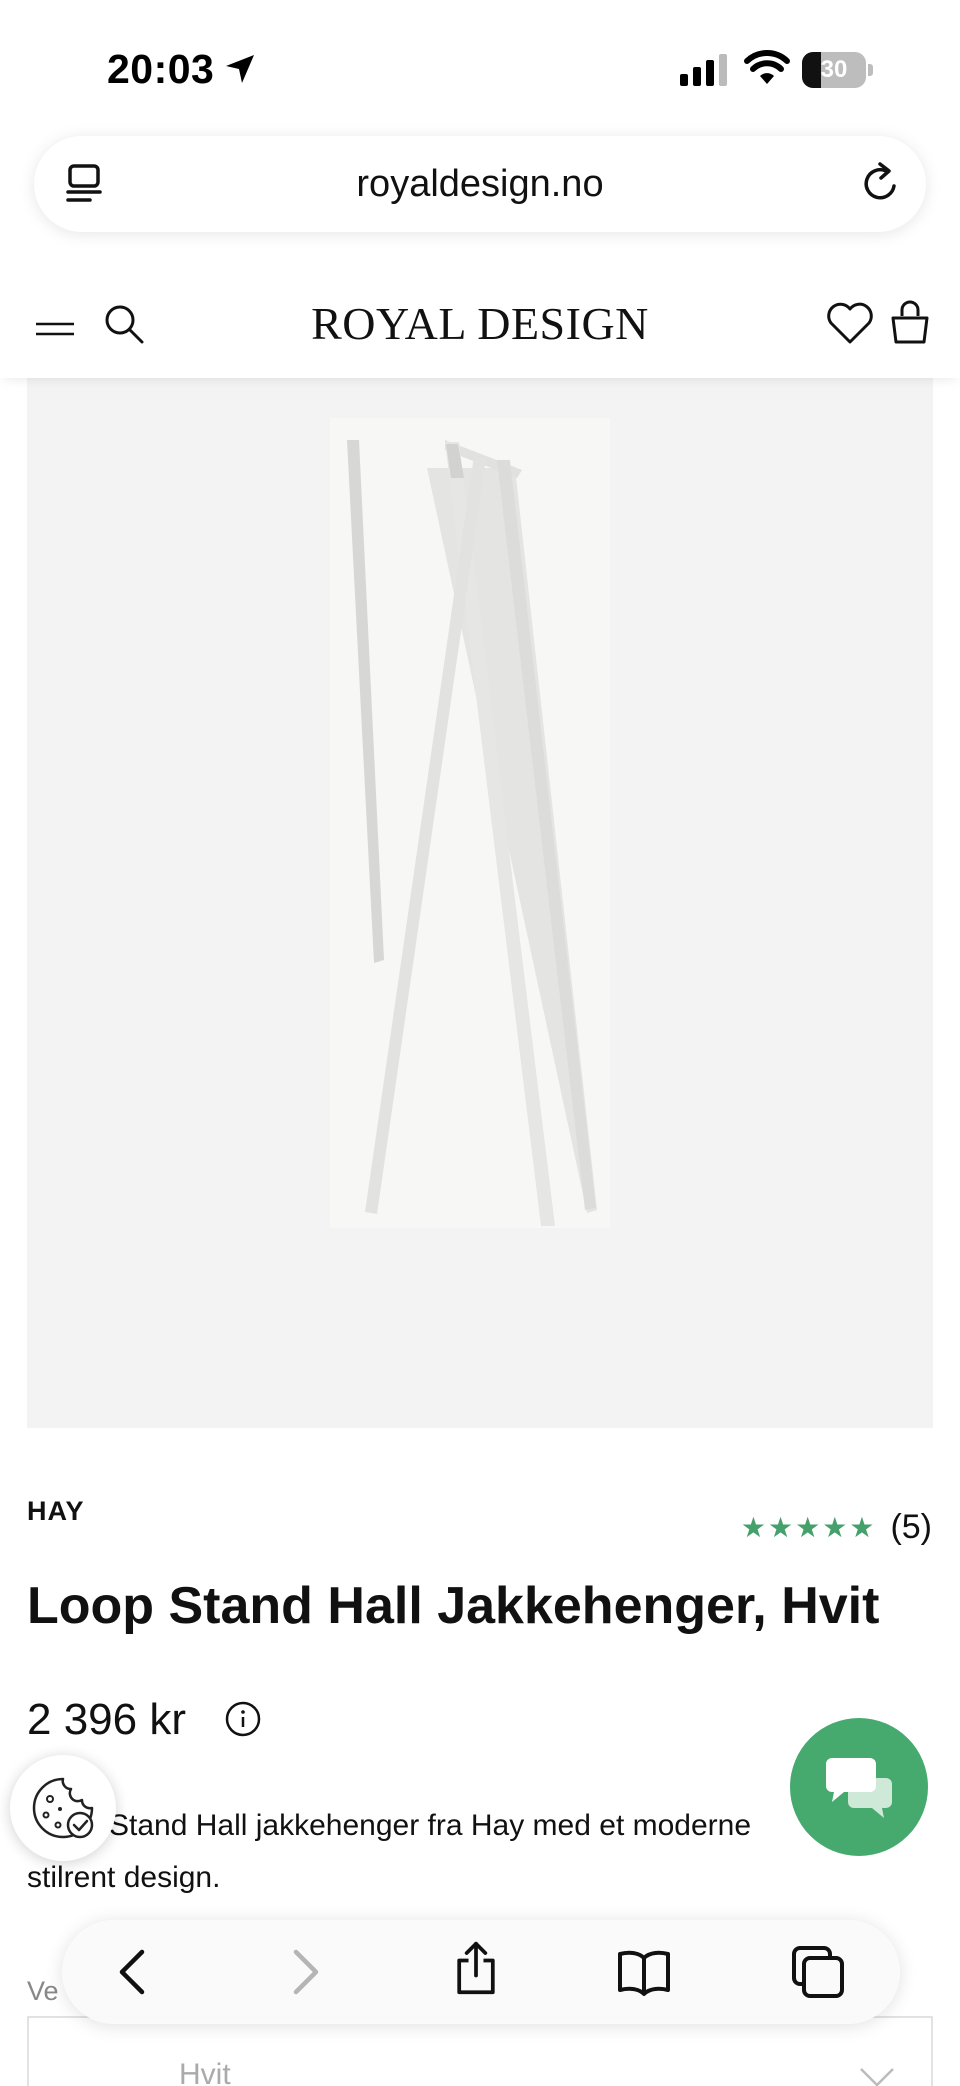 This screenshot has height=2086, width=960. What do you see at coordinates (56, 1511) in the screenshot?
I see `product-brand: HAY` at bounding box center [56, 1511].